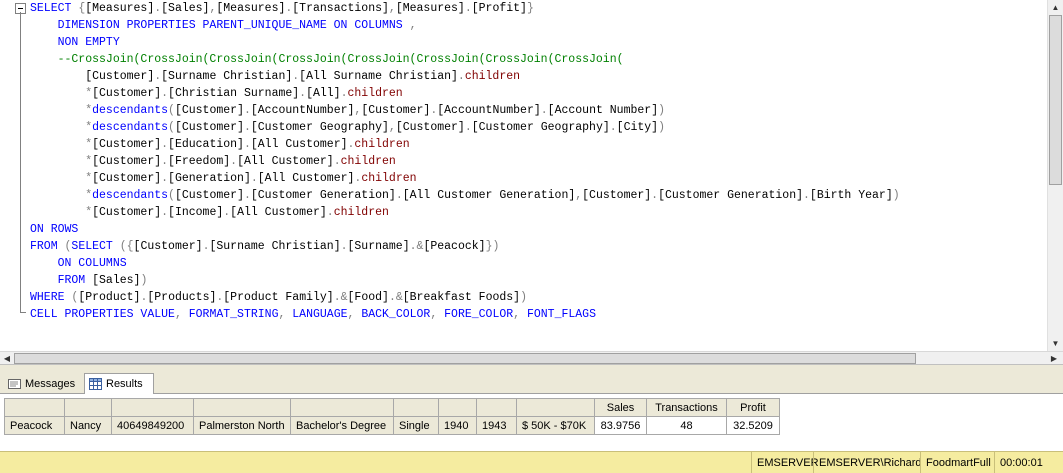  What do you see at coordinates (555, 425) in the screenshot?
I see `grid-row-header-cell: $ 50K - $70K` at bounding box center [555, 425].